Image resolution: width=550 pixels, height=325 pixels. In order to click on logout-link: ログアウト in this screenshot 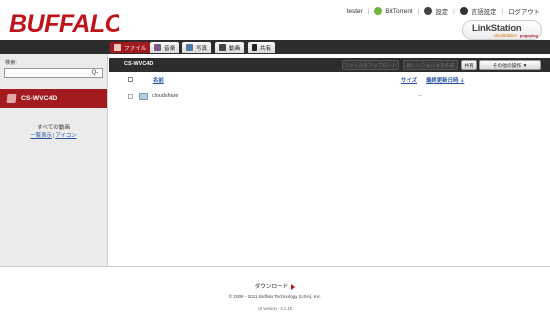, I will do `click(524, 11)`.